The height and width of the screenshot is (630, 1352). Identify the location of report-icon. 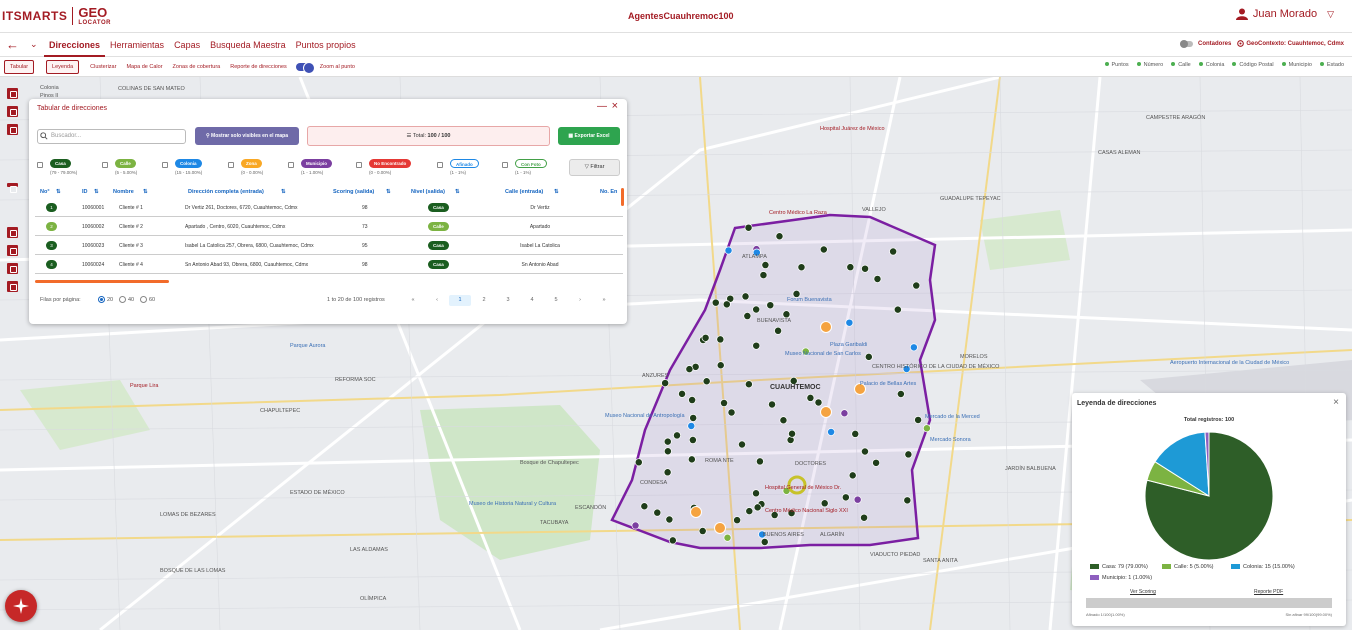
(12, 232).